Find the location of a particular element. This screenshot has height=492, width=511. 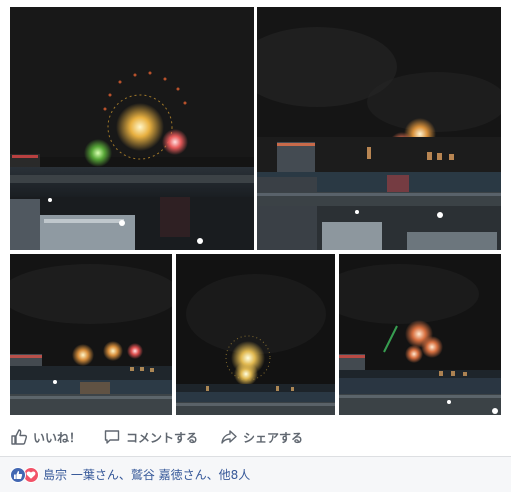

reactions-summary: 島宗 一葉さん、鷲谷 嘉徳さん、他8人 is located at coordinates (255, 474).